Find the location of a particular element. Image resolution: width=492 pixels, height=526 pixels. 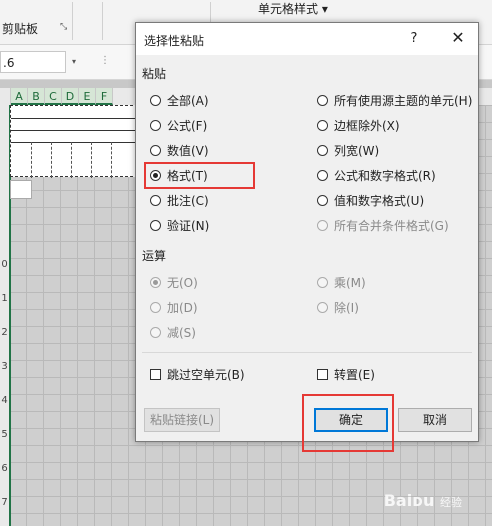

paste-formats-radio: 格式(T) is located at coordinates (179, 175).